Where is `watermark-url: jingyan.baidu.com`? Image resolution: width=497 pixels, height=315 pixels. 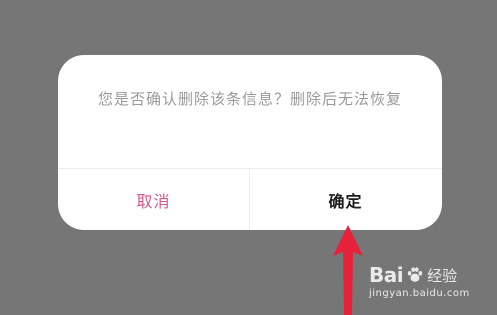 watermark-url: jingyan.baidu.com is located at coordinates (419, 293).